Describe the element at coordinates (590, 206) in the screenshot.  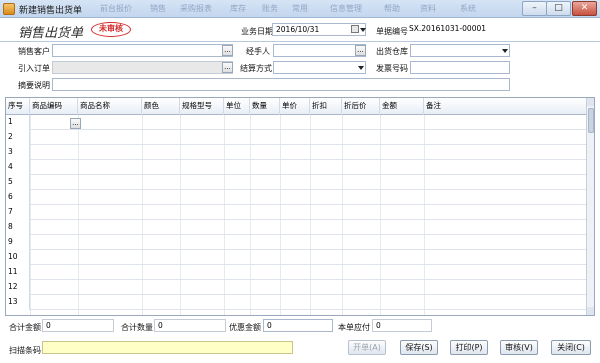
I see `vertical-scrollbar` at that location.